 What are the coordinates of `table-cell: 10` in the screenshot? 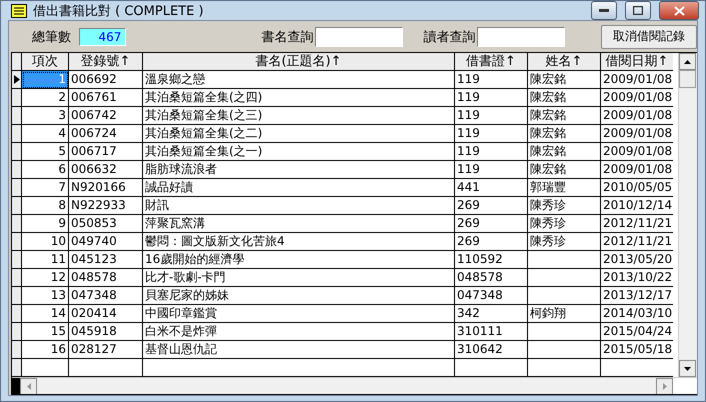 It's located at (45, 242).